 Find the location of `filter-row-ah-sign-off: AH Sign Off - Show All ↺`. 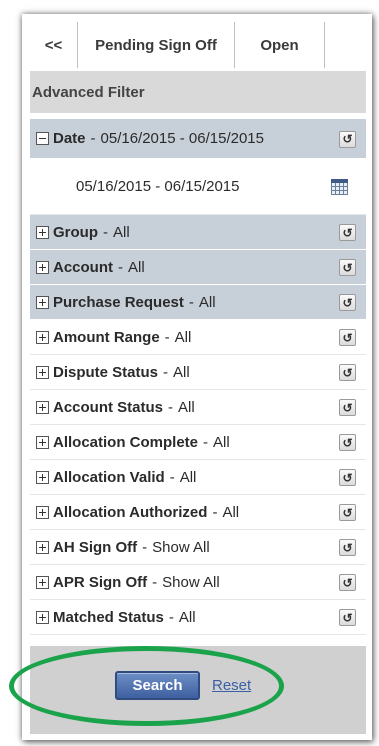

filter-row-ah-sign-off: AH Sign Off - Show All ↺ is located at coordinates (198, 547).